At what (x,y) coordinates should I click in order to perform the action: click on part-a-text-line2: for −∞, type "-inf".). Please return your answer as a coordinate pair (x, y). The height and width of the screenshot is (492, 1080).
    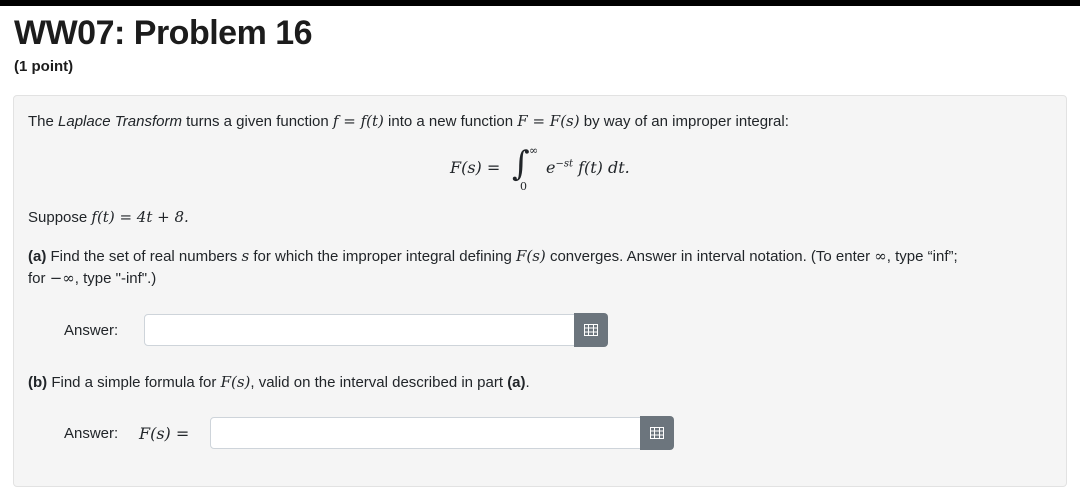
    Looking at the image, I should click on (92, 278).